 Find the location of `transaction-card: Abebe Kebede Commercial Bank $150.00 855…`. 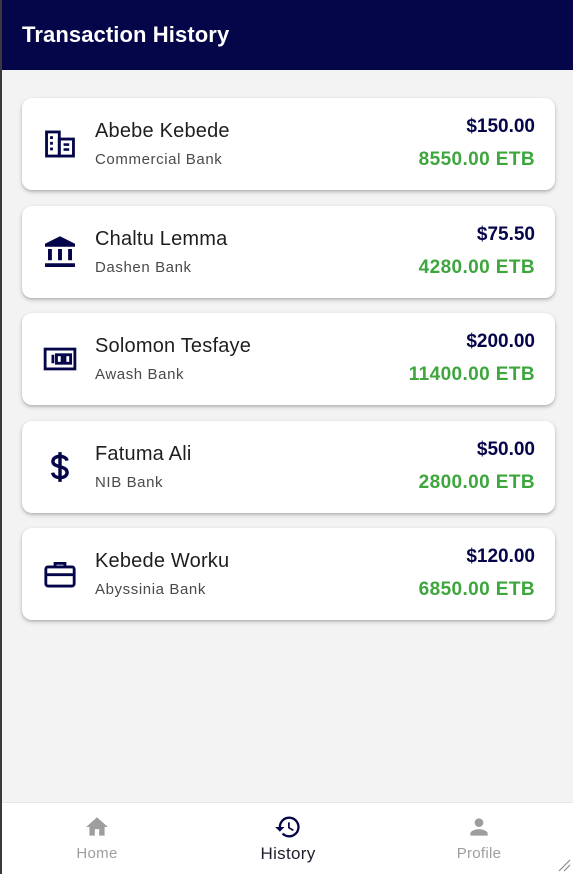

transaction-card: Abebe Kebede Commercial Bank $150.00 855… is located at coordinates (288, 144).